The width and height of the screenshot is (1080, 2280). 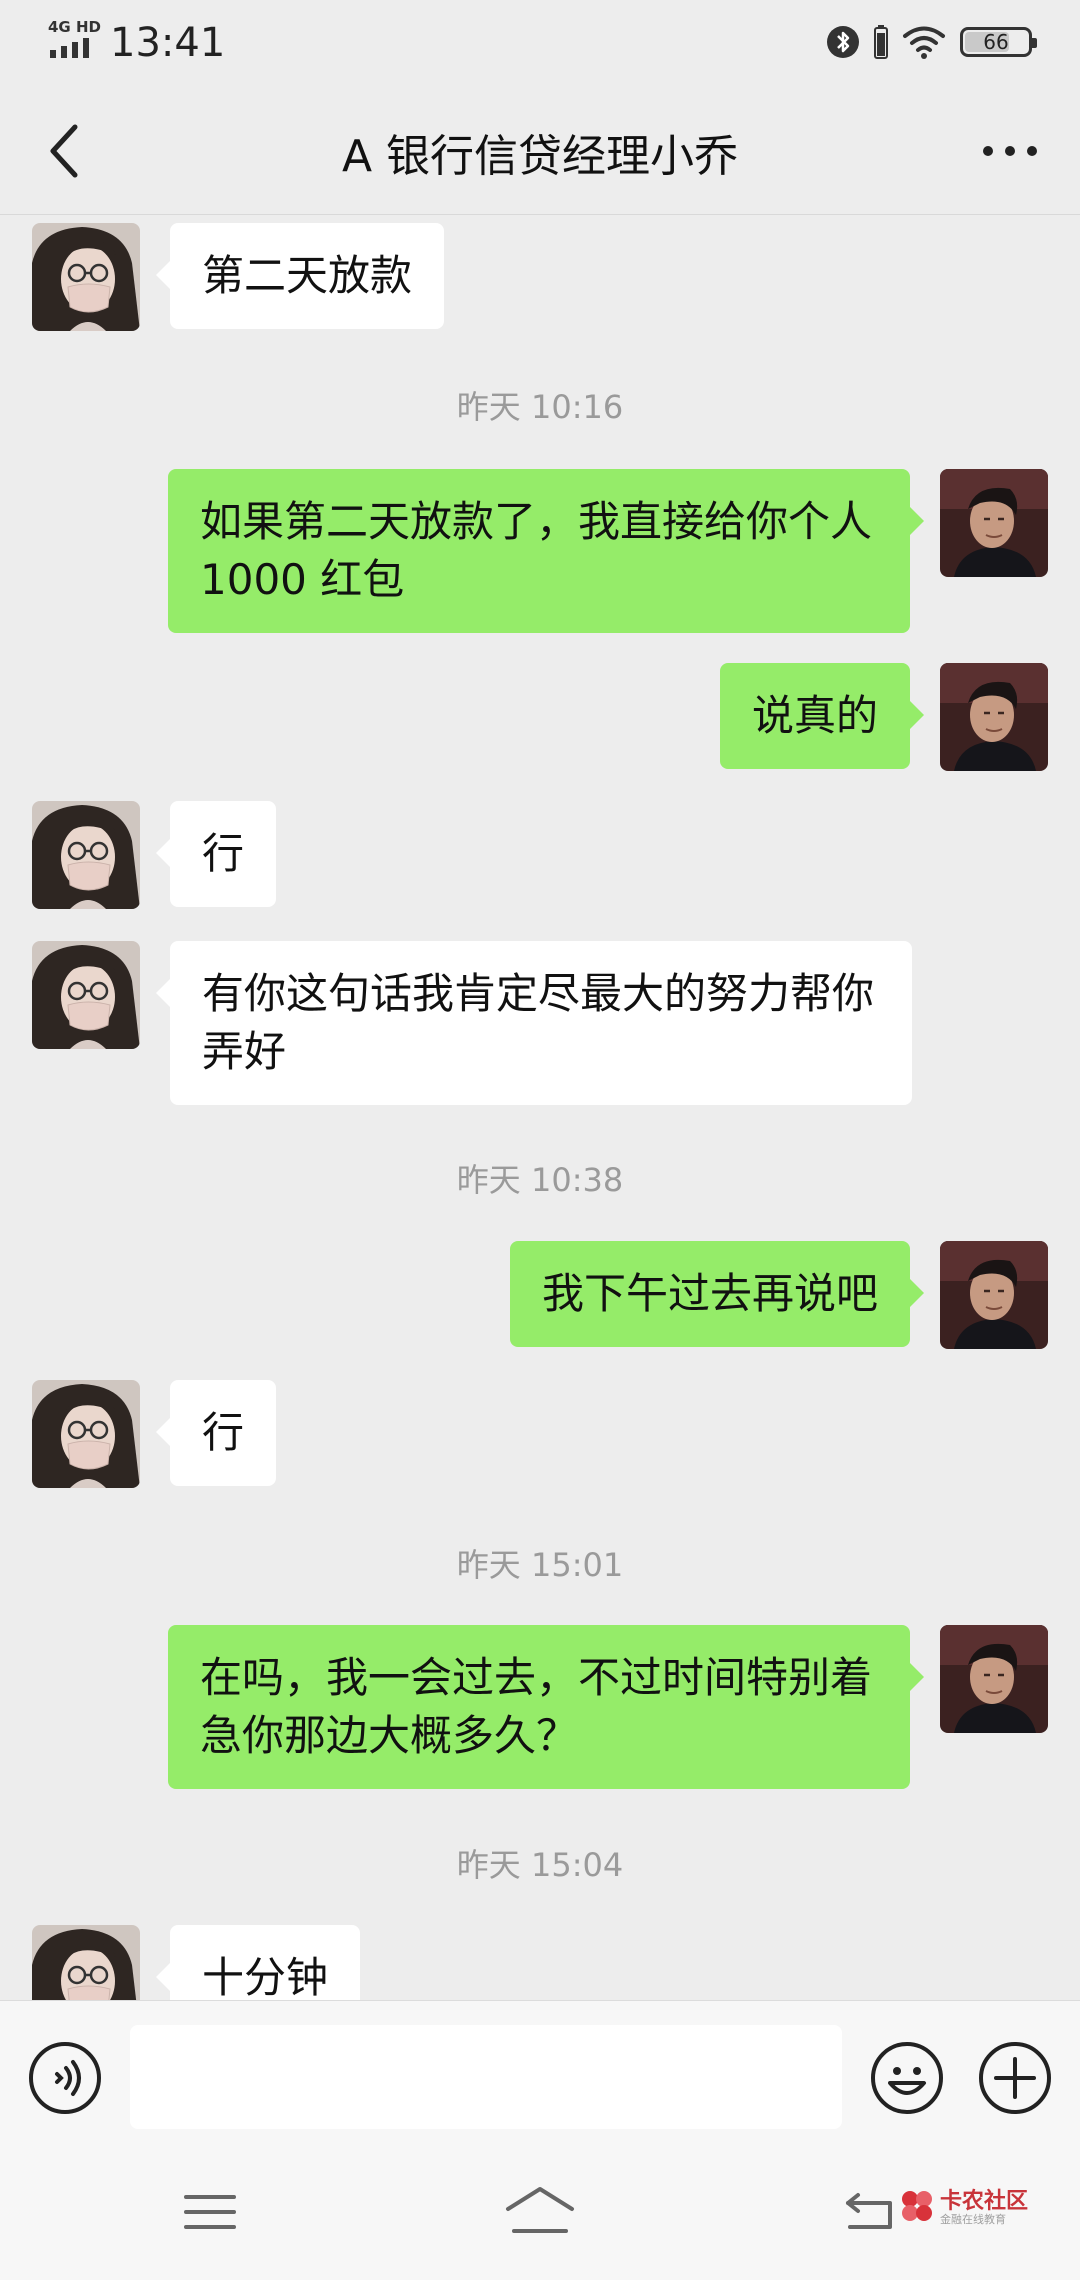 I want to click on incoming-message: 十分钟, so click(x=258, y=1962).